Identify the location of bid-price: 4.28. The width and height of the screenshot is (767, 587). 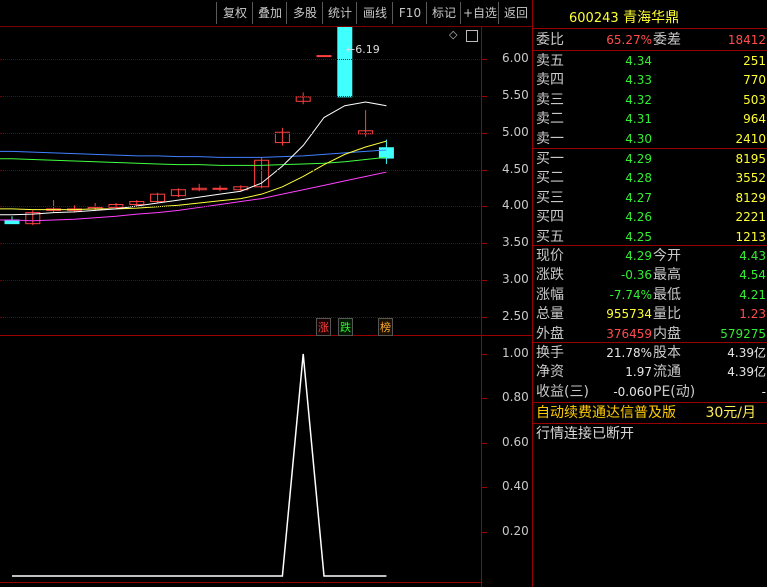
(638, 178).